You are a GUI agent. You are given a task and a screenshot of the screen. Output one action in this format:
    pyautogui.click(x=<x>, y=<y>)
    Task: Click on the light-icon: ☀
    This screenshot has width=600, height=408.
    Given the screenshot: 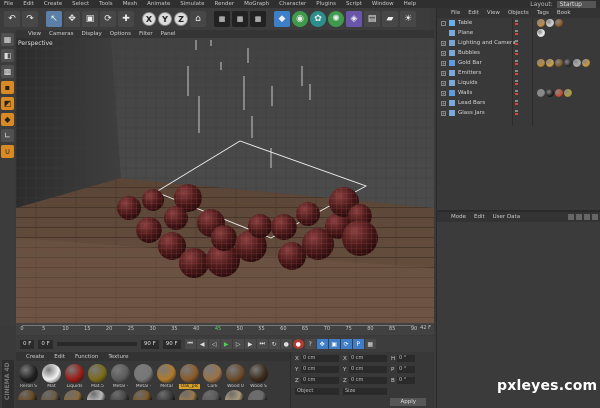 What is the action you would take?
    pyautogui.click(x=408, y=19)
    